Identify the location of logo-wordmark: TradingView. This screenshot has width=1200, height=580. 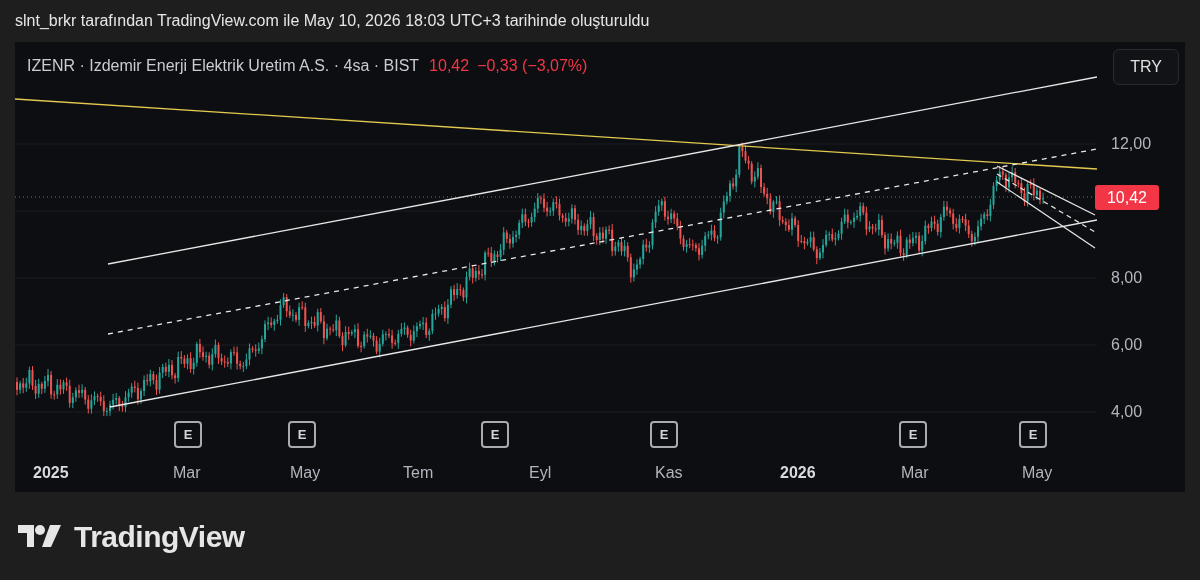
(159, 536).